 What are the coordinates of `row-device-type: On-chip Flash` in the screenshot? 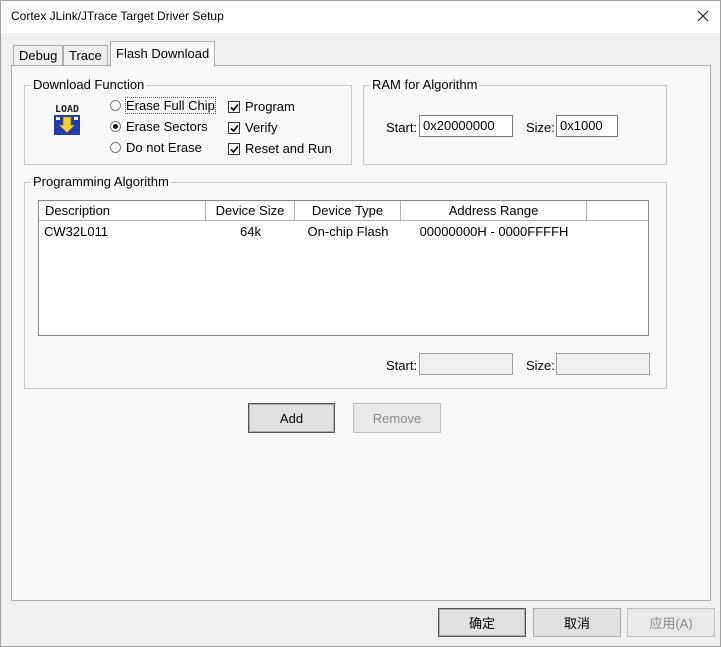 It's located at (348, 231).